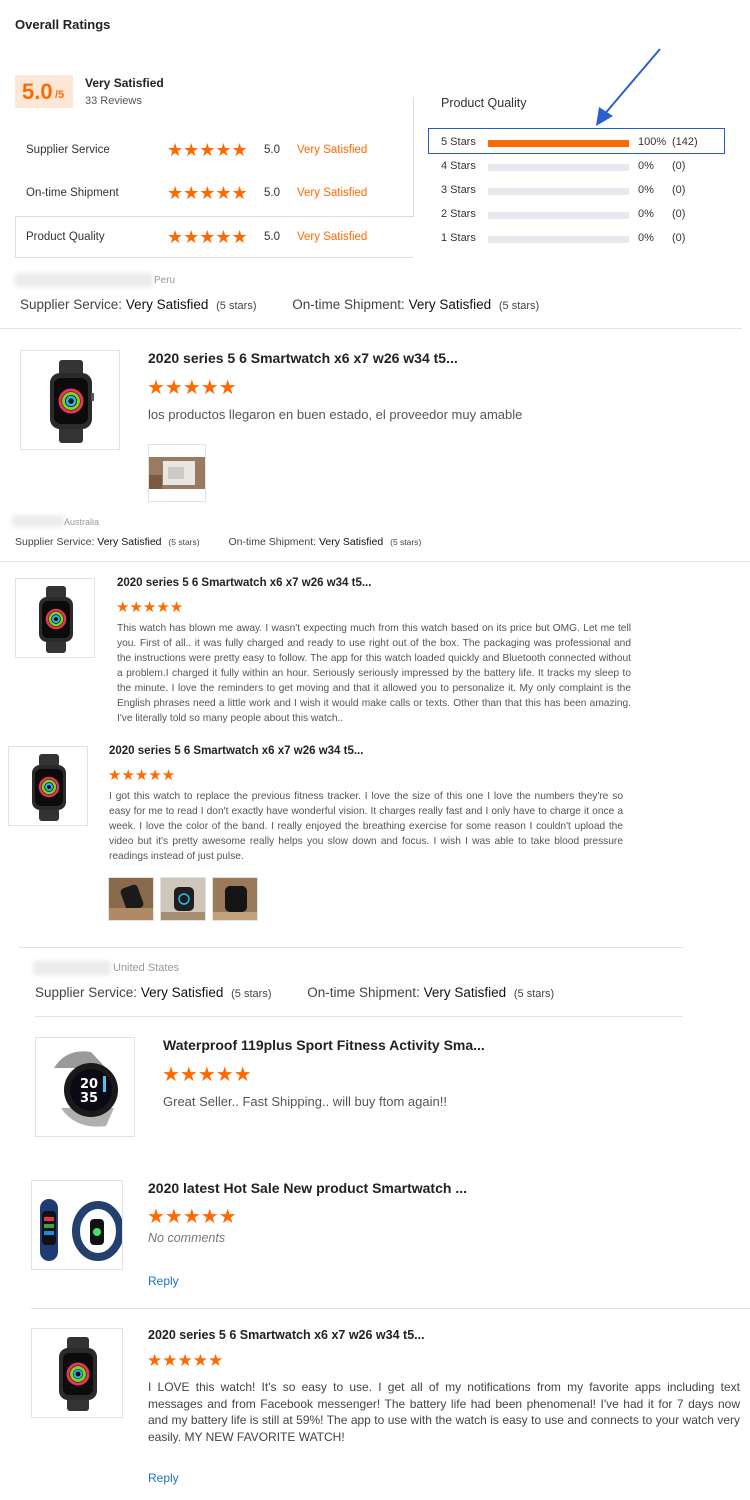 Image resolution: width=750 pixels, height=1500 pixels. What do you see at coordinates (124, 83) in the screenshot?
I see `overall-satisfaction: Very Satisfied` at bounding box center [124, 83].